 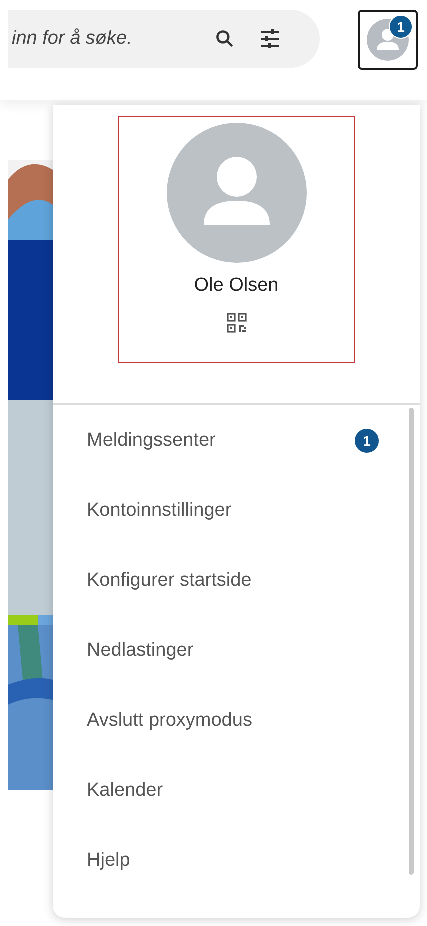 What do you see at coordinates (231, 861) in the screenshot?
I see `menu-item: Hjelp` at bounding box center [231, 861].